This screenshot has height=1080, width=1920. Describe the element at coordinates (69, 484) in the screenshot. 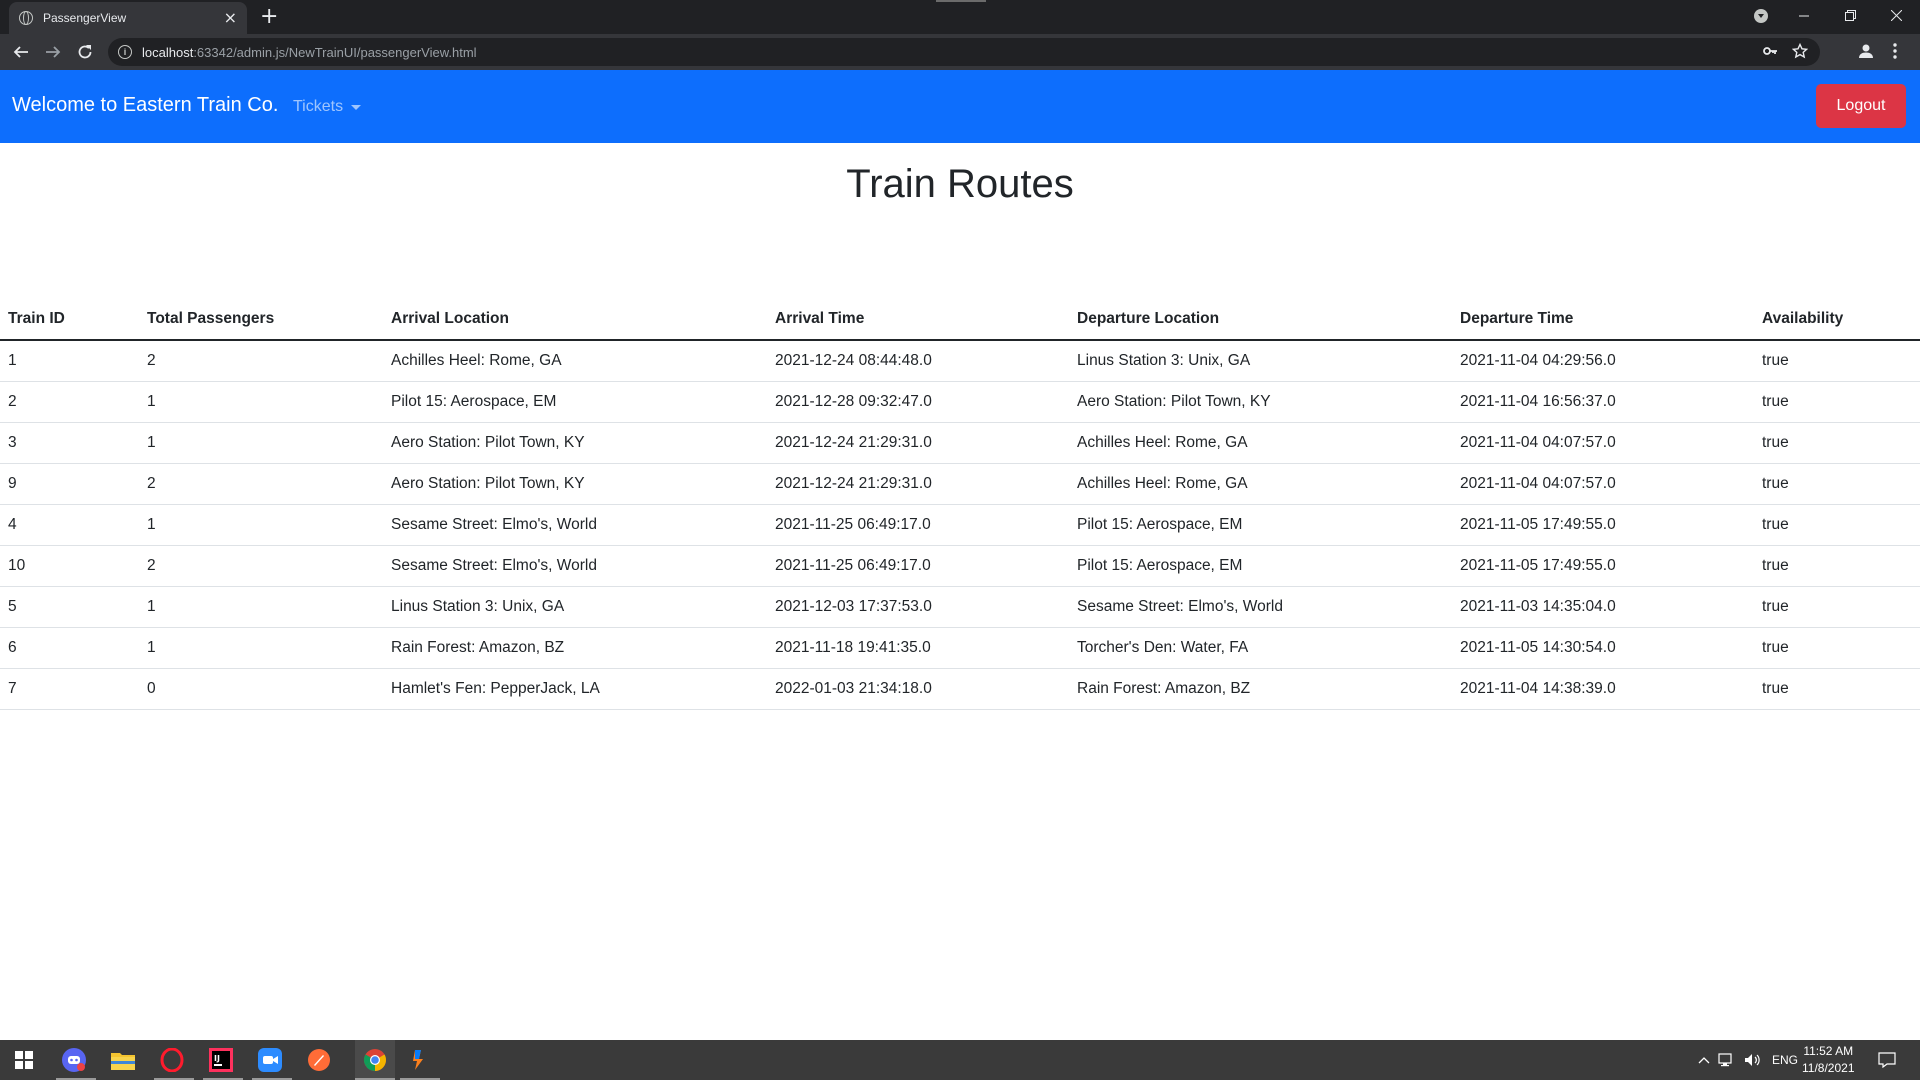

I see `cell-train-id: 9` at that location.